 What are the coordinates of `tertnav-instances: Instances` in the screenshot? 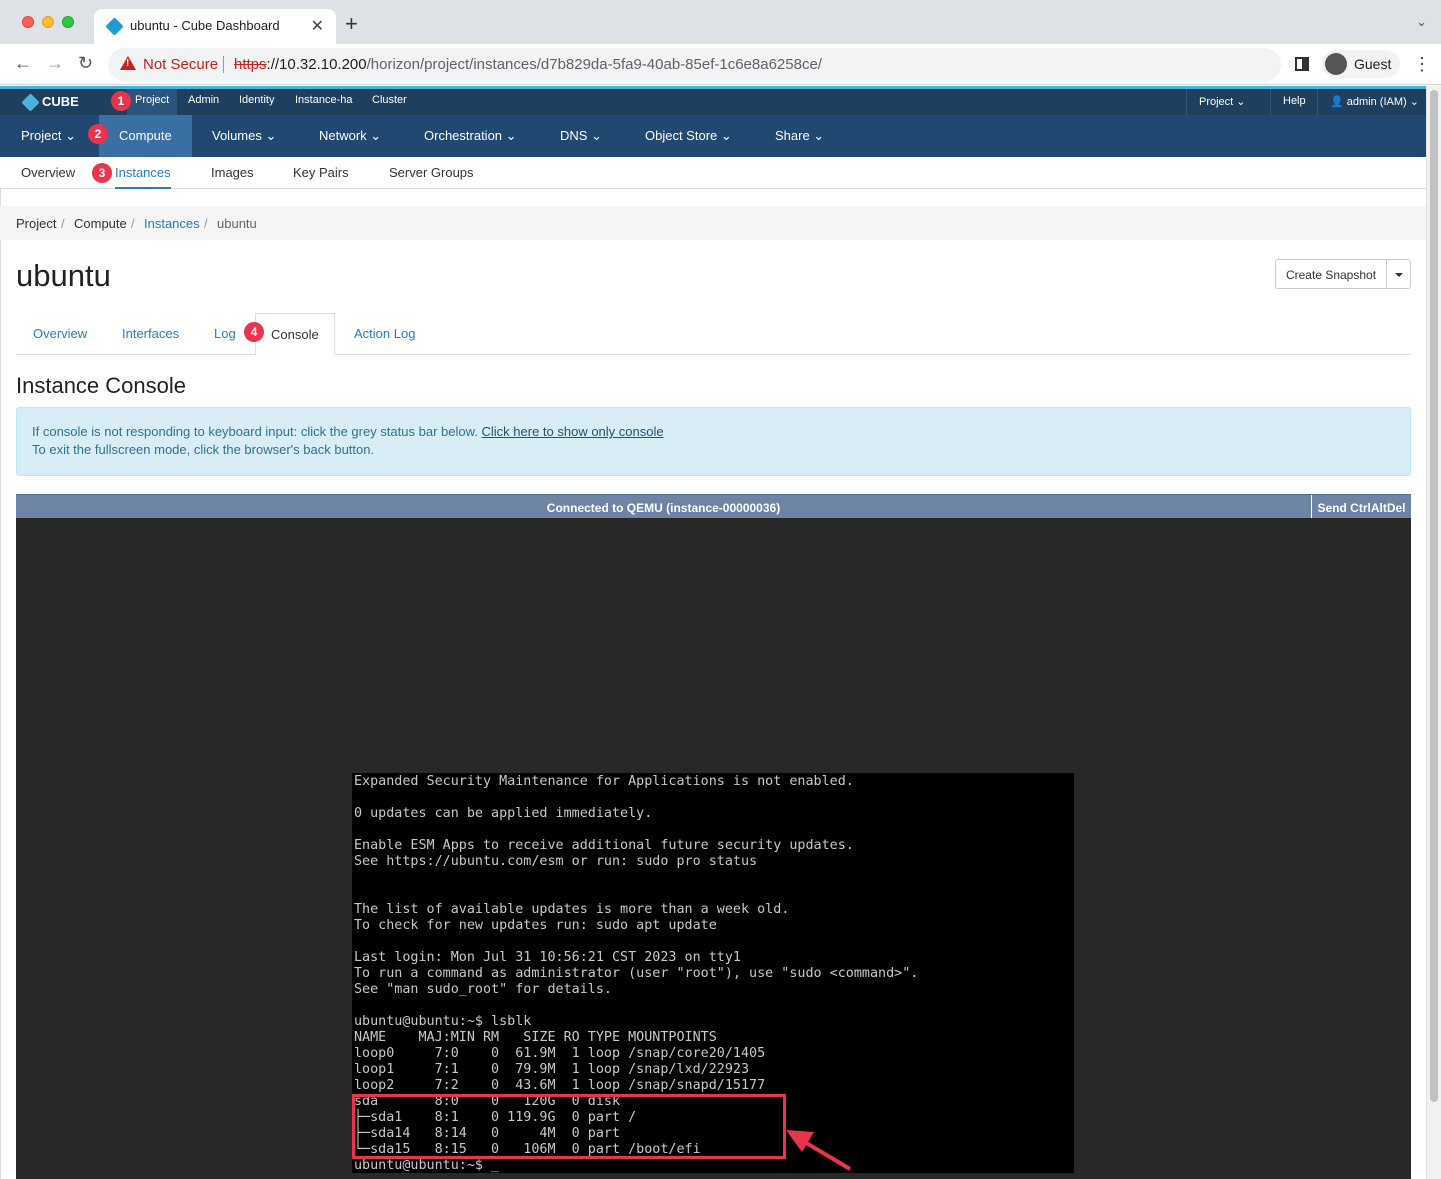 It's located at (143, 177).